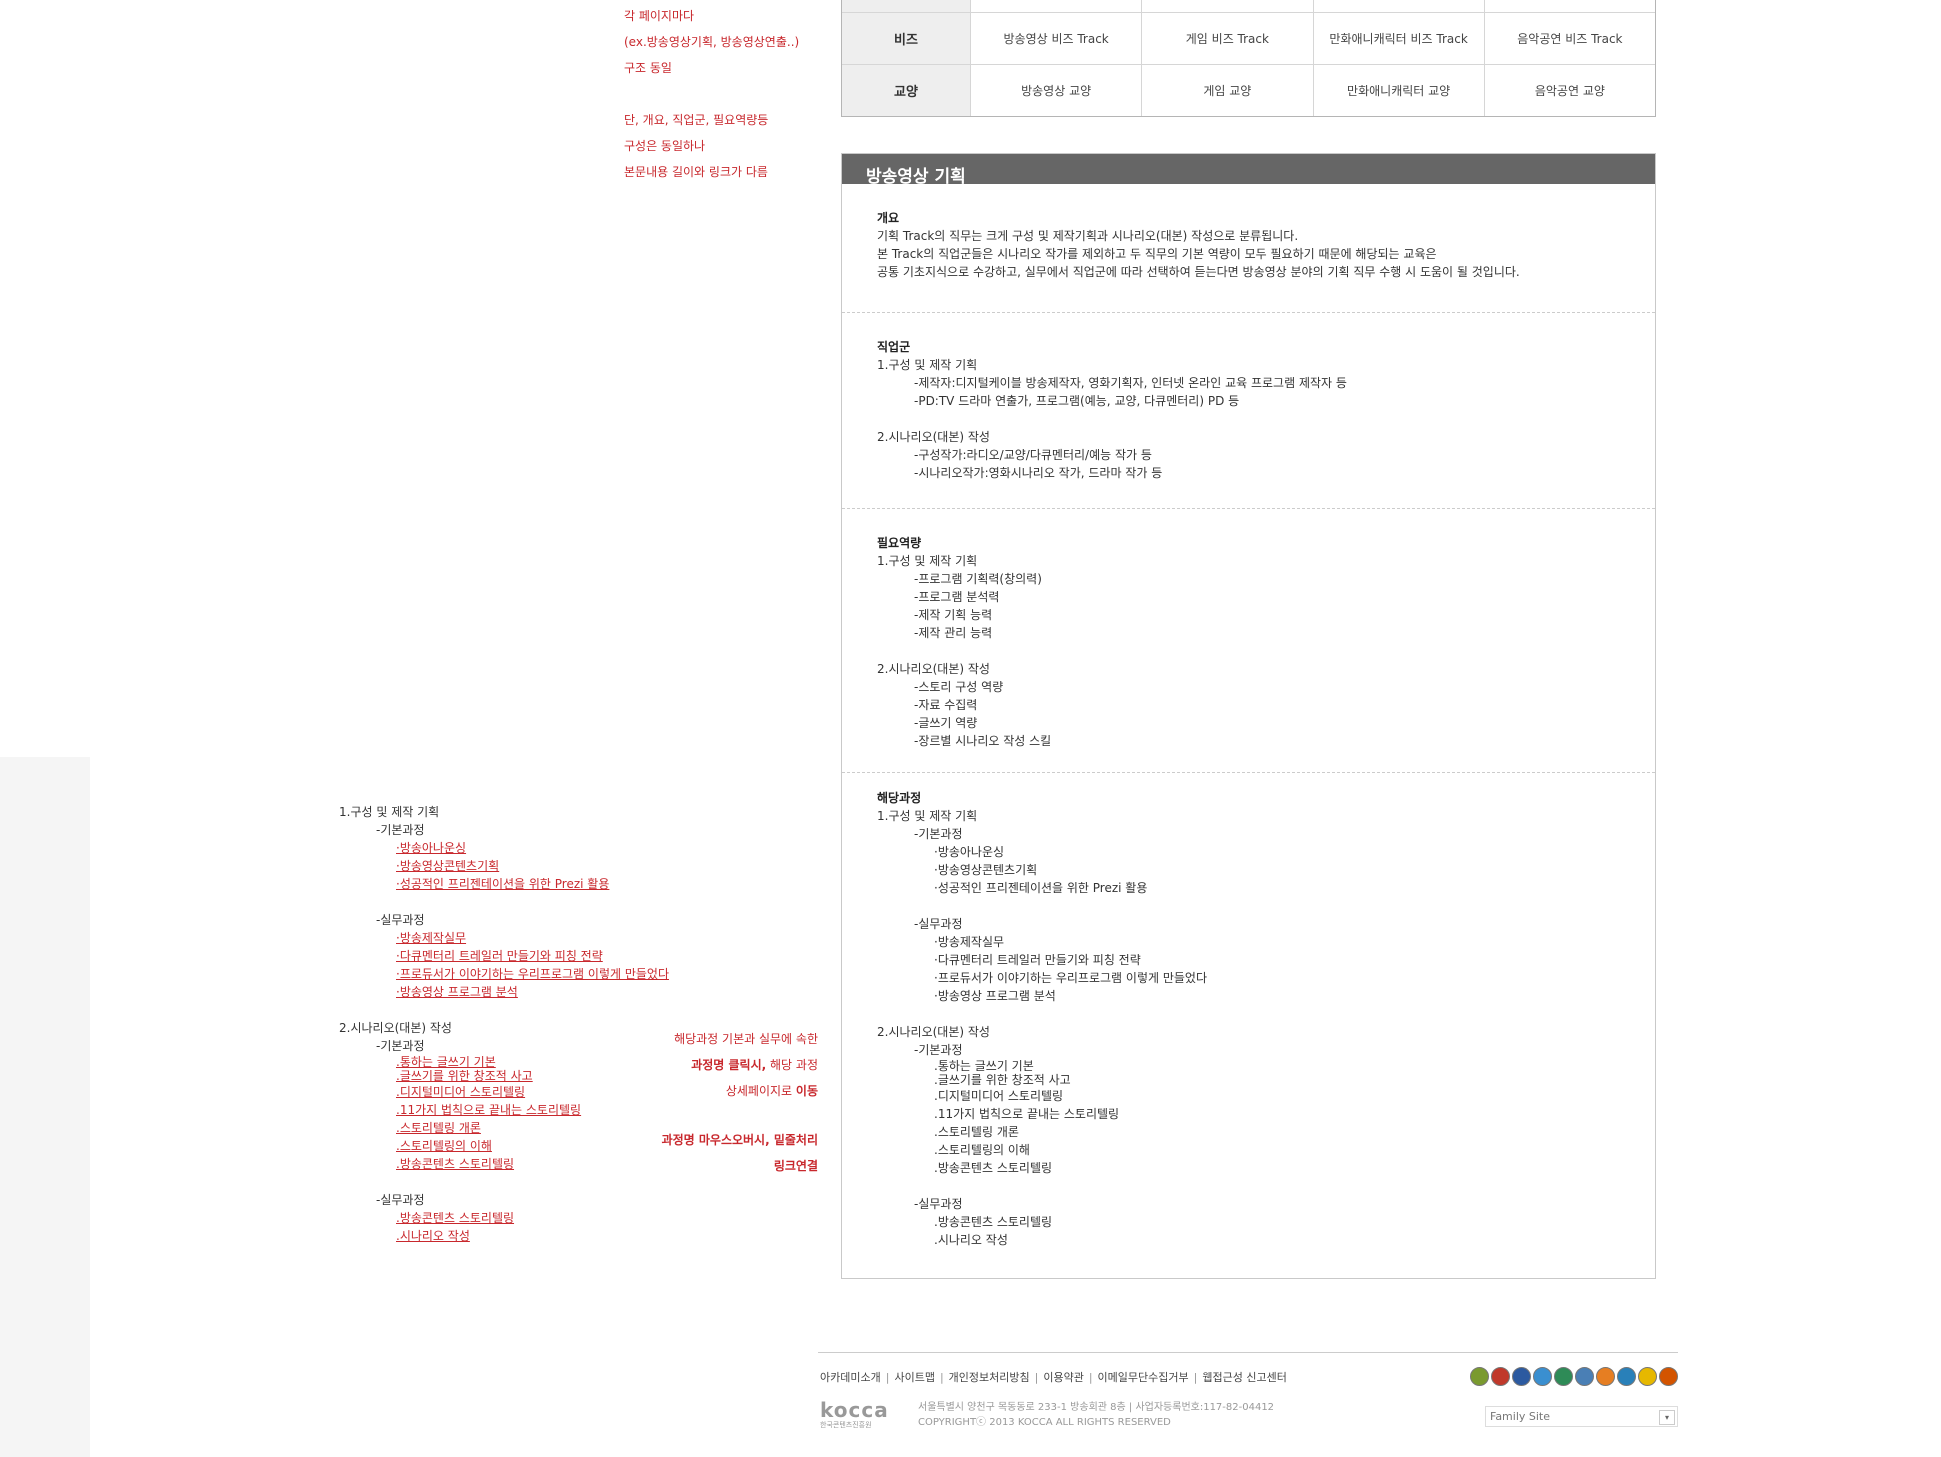 Image resolution: width=1941 pixels, height=1457 pixels. I want to click on course-item: ·성공적인 프리젠테이션을 위한 Prezi 활용, so click(1041, 888).